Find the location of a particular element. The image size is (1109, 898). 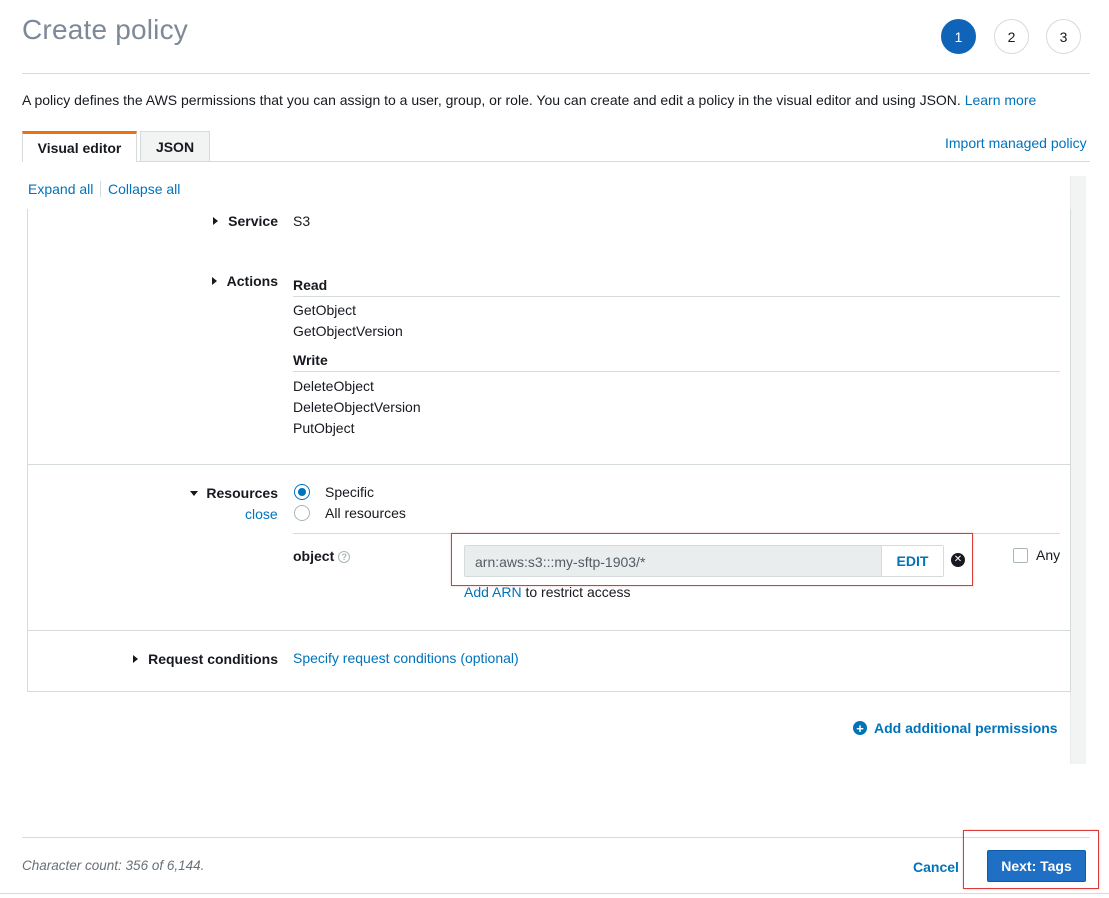

add-additional-permissions-link: Add additional permissions is located at coordinates (966, 728).